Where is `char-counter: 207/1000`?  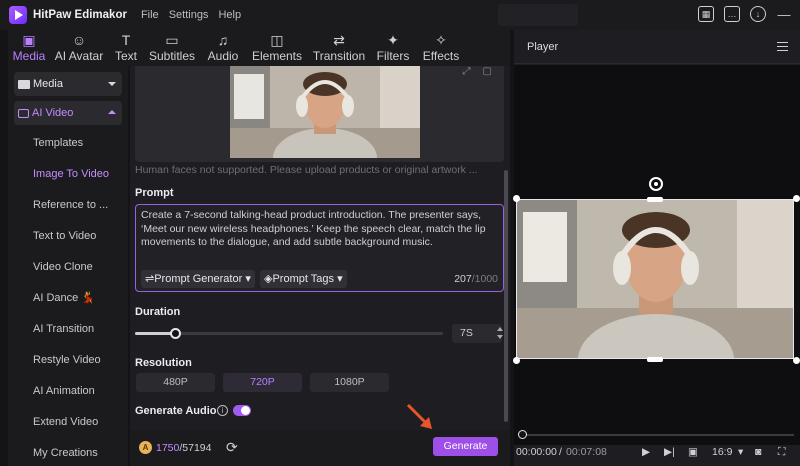
char-counter: 207/1000 is located at coordinates (476, 279).